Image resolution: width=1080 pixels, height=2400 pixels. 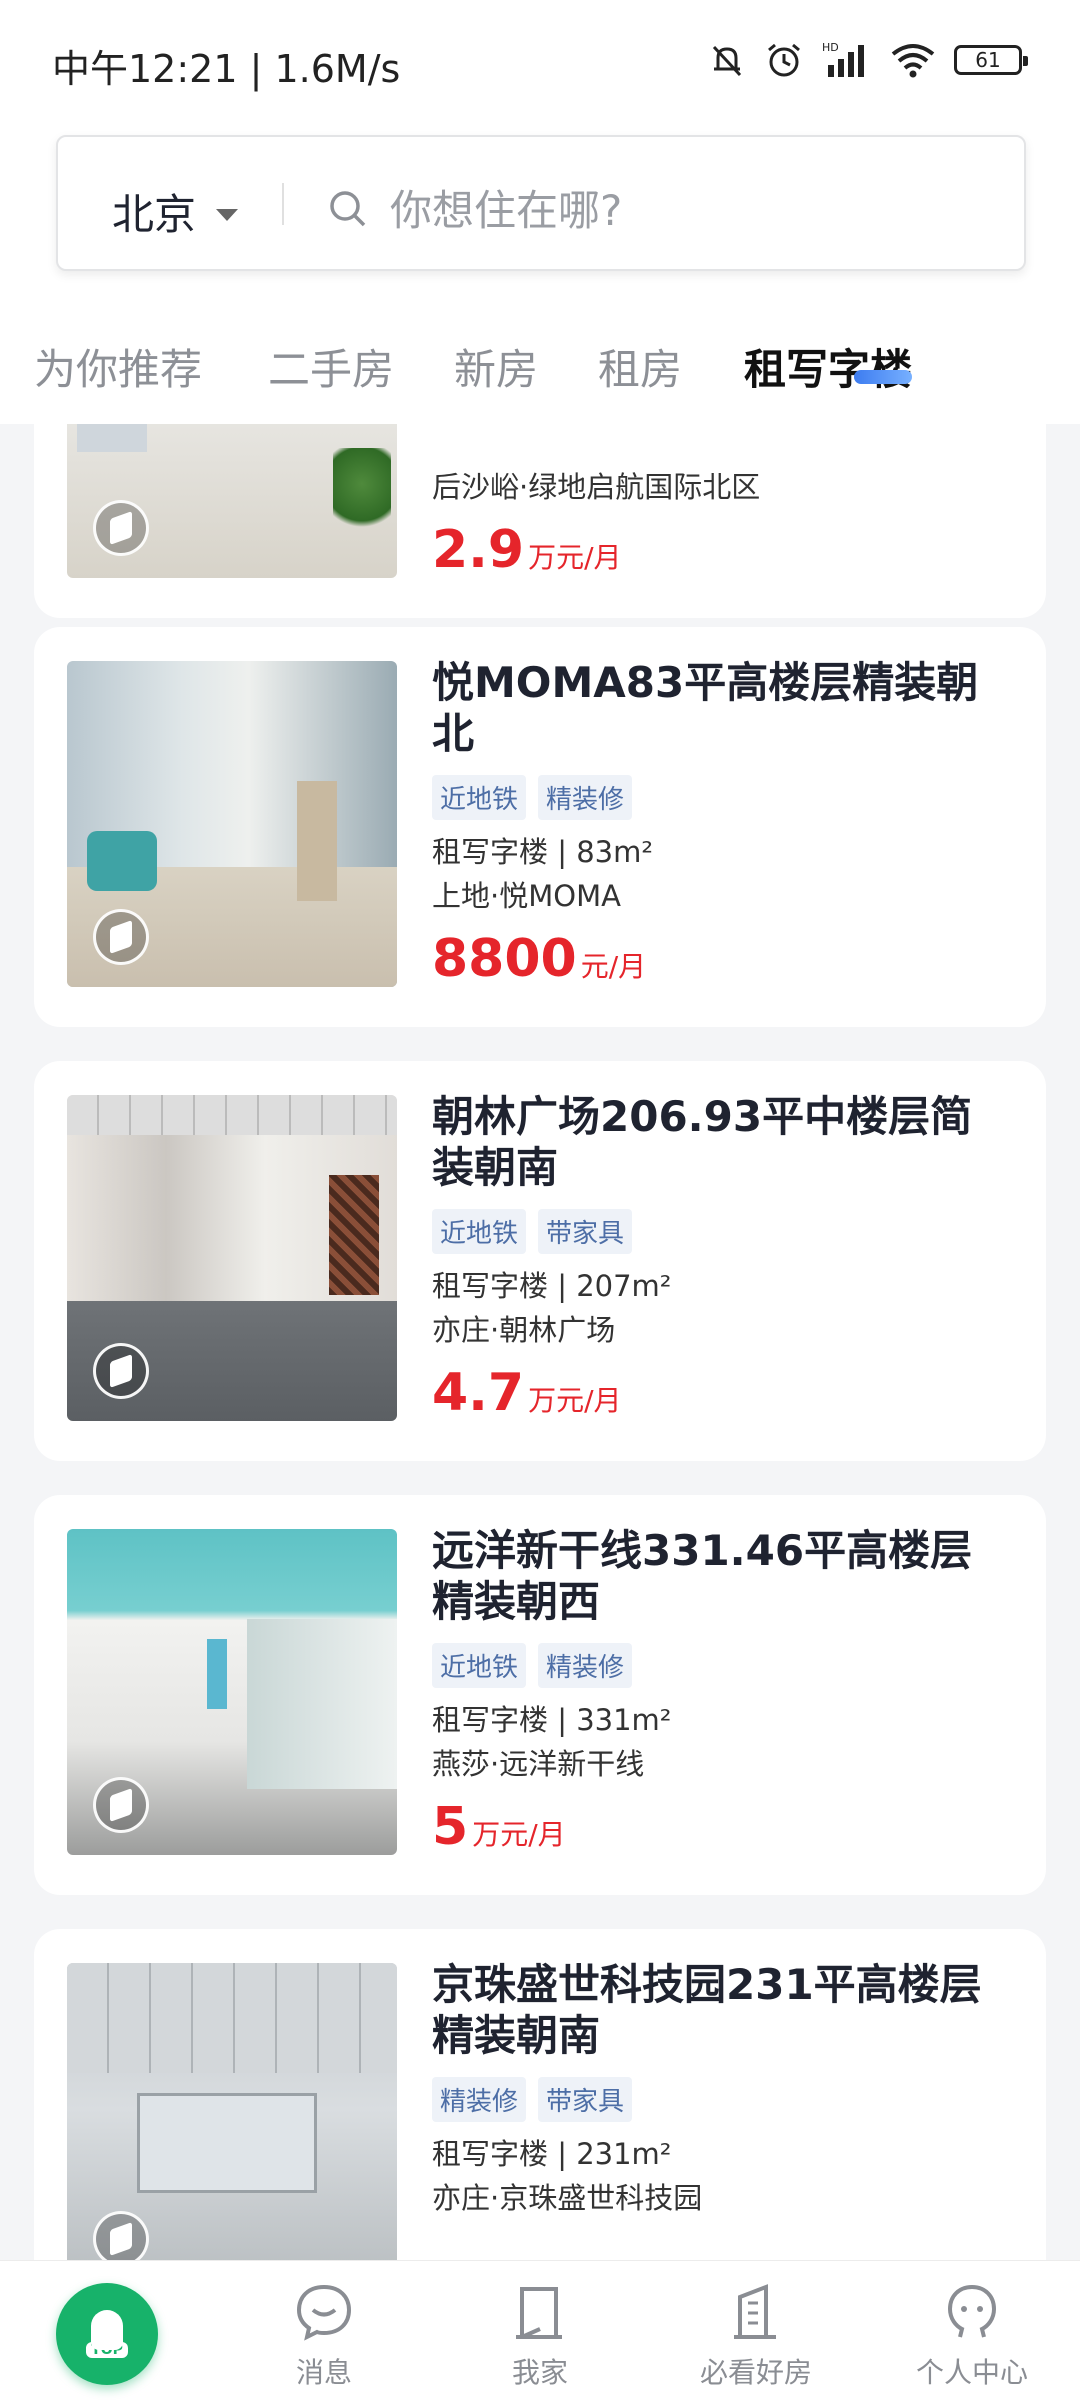 I want to click on search-input: 你想住在哪?, so click(x=506, y=207).